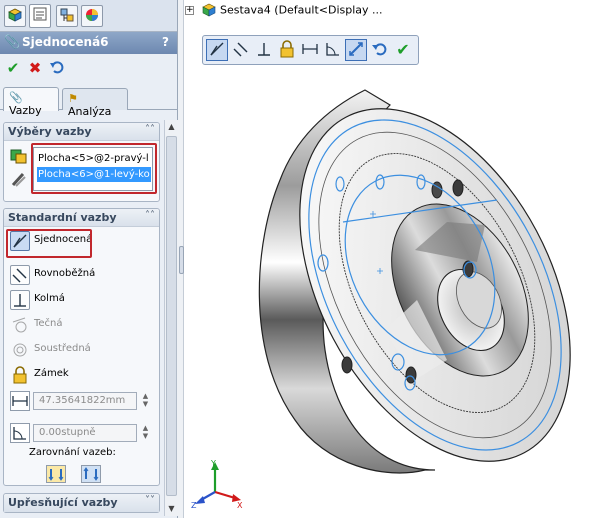 The image size is (590, 518). What do you see at coordinates (217, 484) in the screenshot?
I see `reference-triad: Y X Z` at bounding box center [217, 484].